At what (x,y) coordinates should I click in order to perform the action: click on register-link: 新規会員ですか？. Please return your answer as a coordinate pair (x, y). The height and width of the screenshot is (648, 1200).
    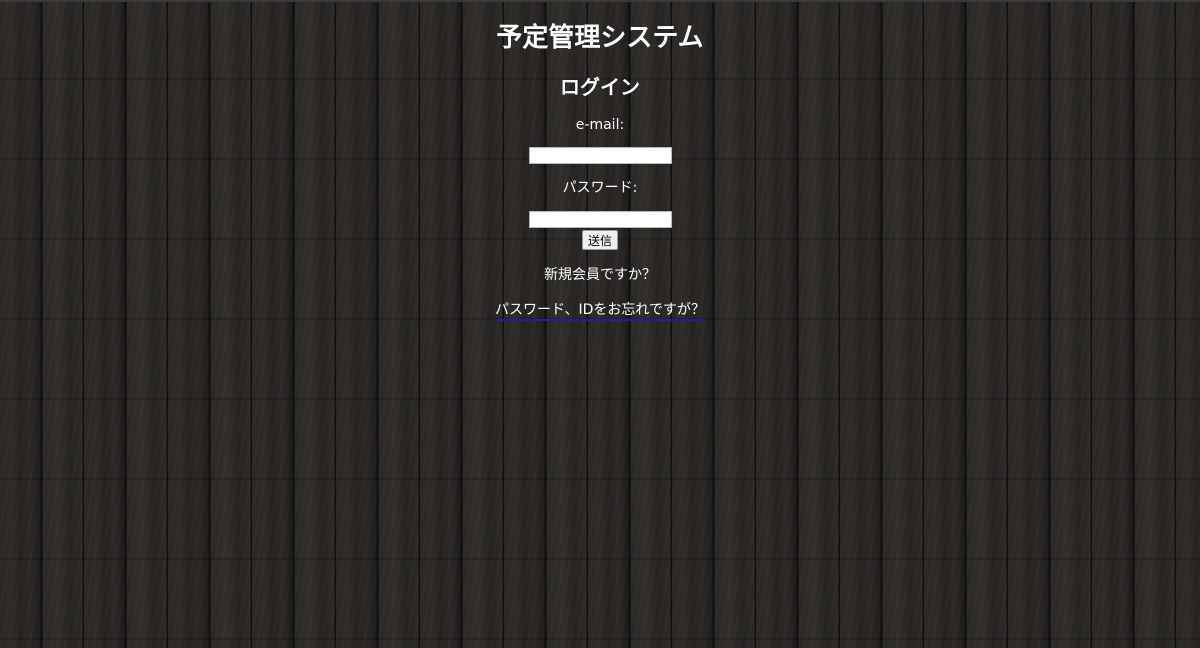
    Looking at the image, I should click on (600, 276).